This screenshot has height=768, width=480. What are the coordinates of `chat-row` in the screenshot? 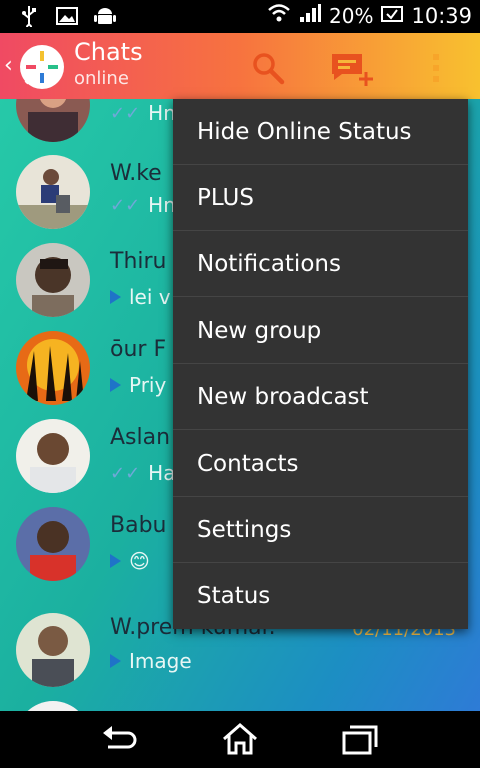 It's located at (240, 704).